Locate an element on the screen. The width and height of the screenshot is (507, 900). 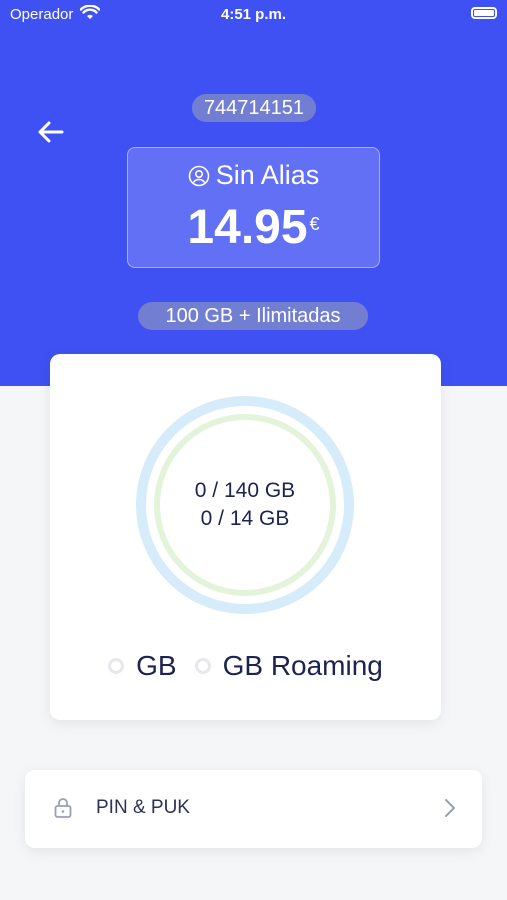
phone-number-badge: 744714151 is located at coordinates (254, 108).